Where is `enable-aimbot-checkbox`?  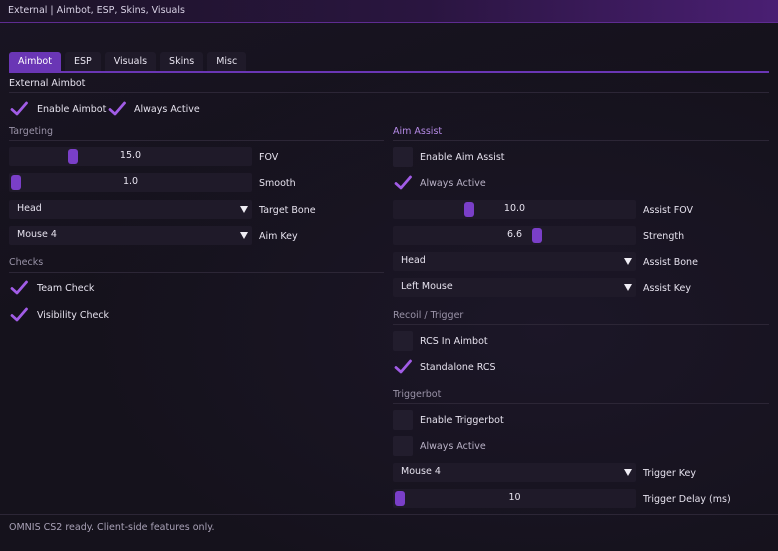 enable-aimbot-checkbox is located at coordinates (19, 109).